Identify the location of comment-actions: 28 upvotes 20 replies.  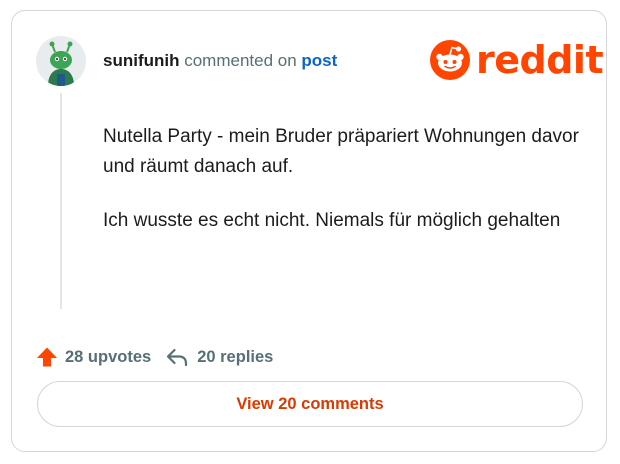
(154, 357).